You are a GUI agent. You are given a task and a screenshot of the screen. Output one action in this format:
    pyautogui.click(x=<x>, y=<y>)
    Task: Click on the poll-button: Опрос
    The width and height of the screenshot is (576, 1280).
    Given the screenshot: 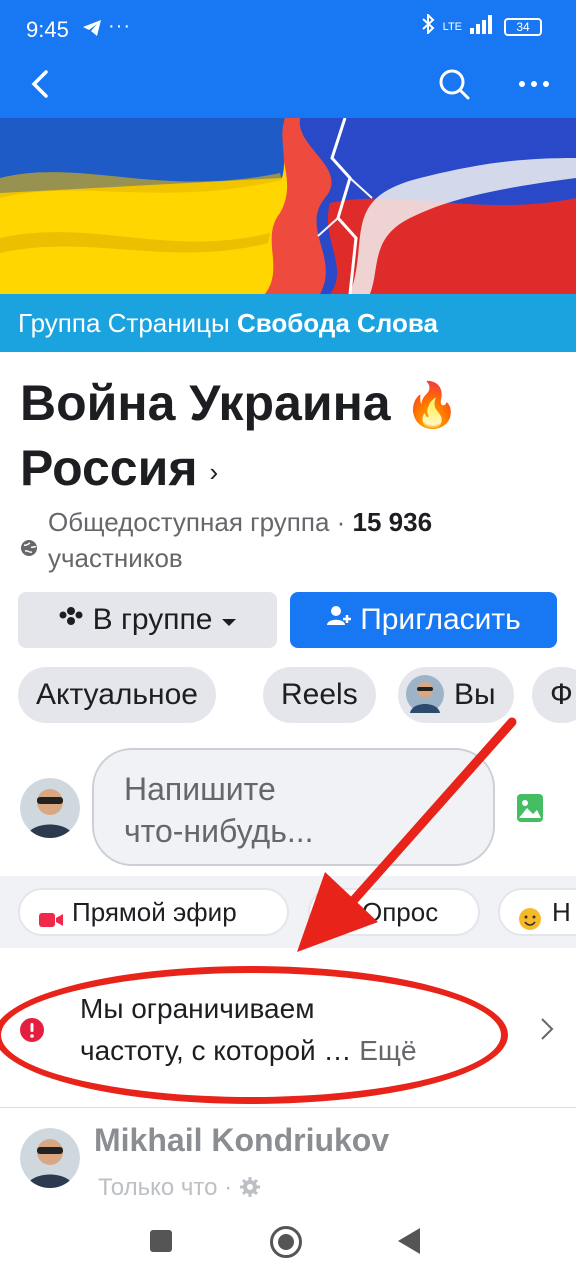 What is the action you would take?
    pyautogui.click(x=394, y=912)
    